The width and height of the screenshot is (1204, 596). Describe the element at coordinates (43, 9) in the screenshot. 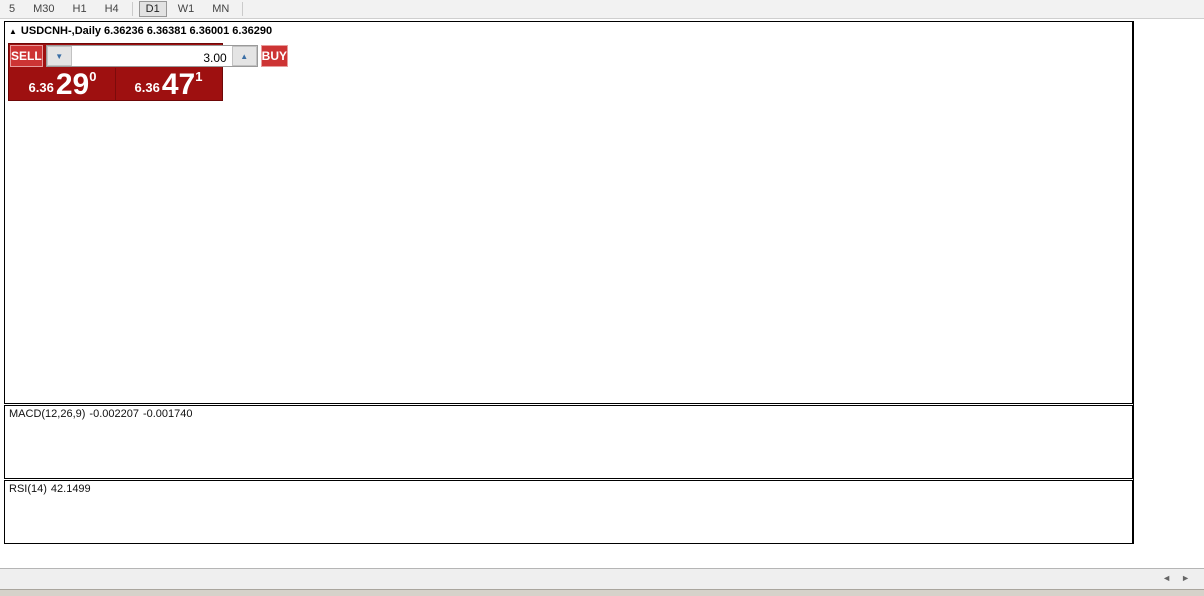

I see `timeframe-button-m30: M30` at that location.